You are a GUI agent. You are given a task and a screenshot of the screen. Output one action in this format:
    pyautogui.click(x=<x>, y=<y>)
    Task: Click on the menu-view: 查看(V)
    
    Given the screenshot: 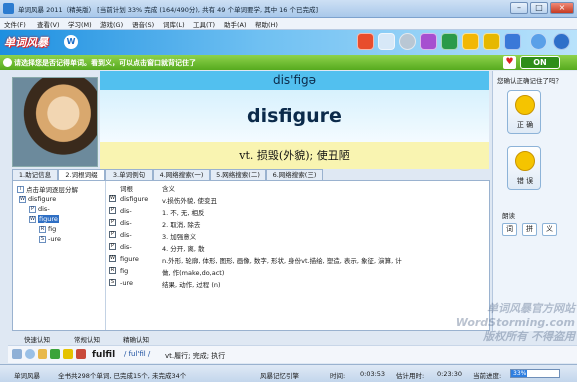 What is the action you would take?
    pyautogui.click(x=48, y=24)
    